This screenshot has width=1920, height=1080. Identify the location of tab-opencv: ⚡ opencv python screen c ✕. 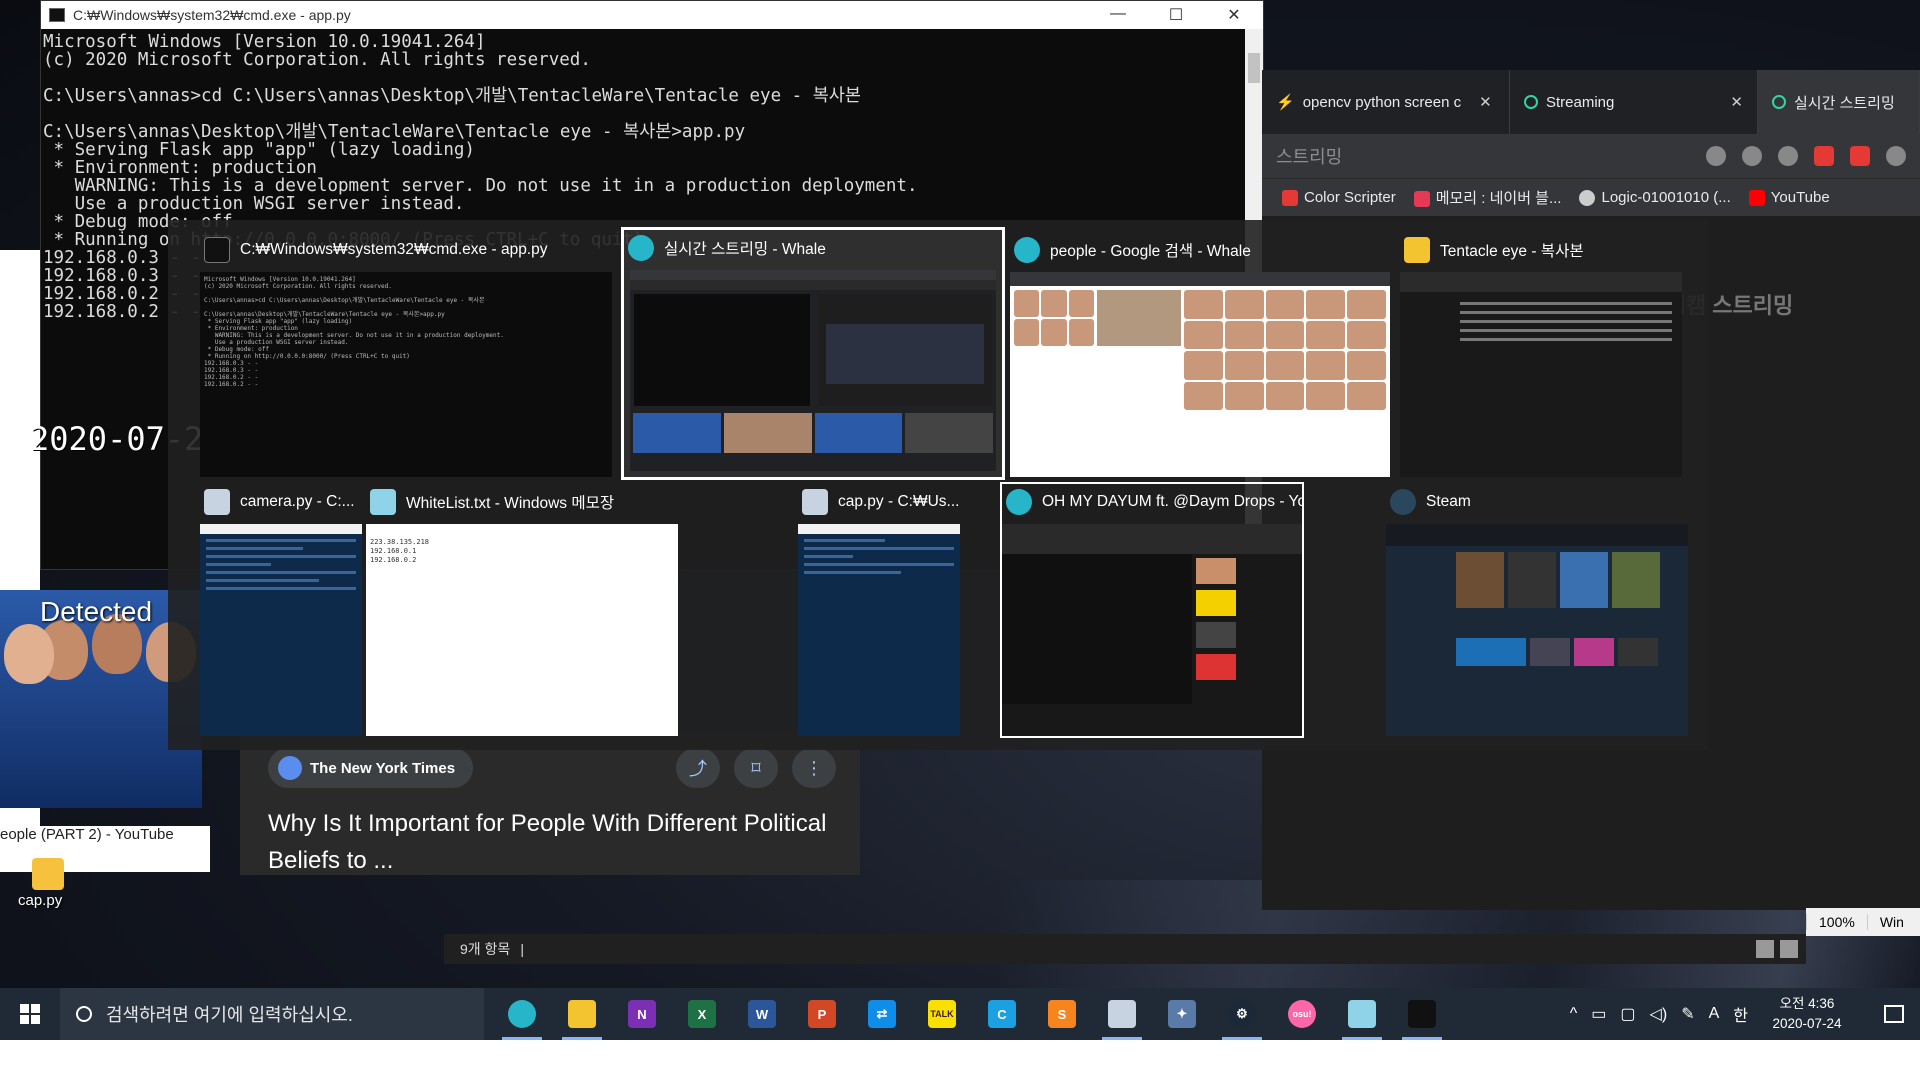
(1386, 102).